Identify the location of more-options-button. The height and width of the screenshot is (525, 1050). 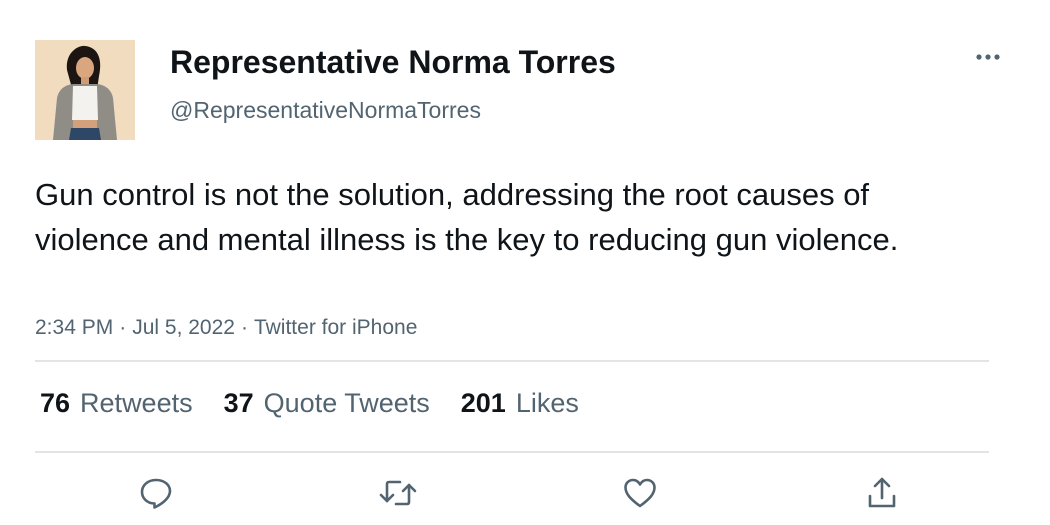
(988, 57).